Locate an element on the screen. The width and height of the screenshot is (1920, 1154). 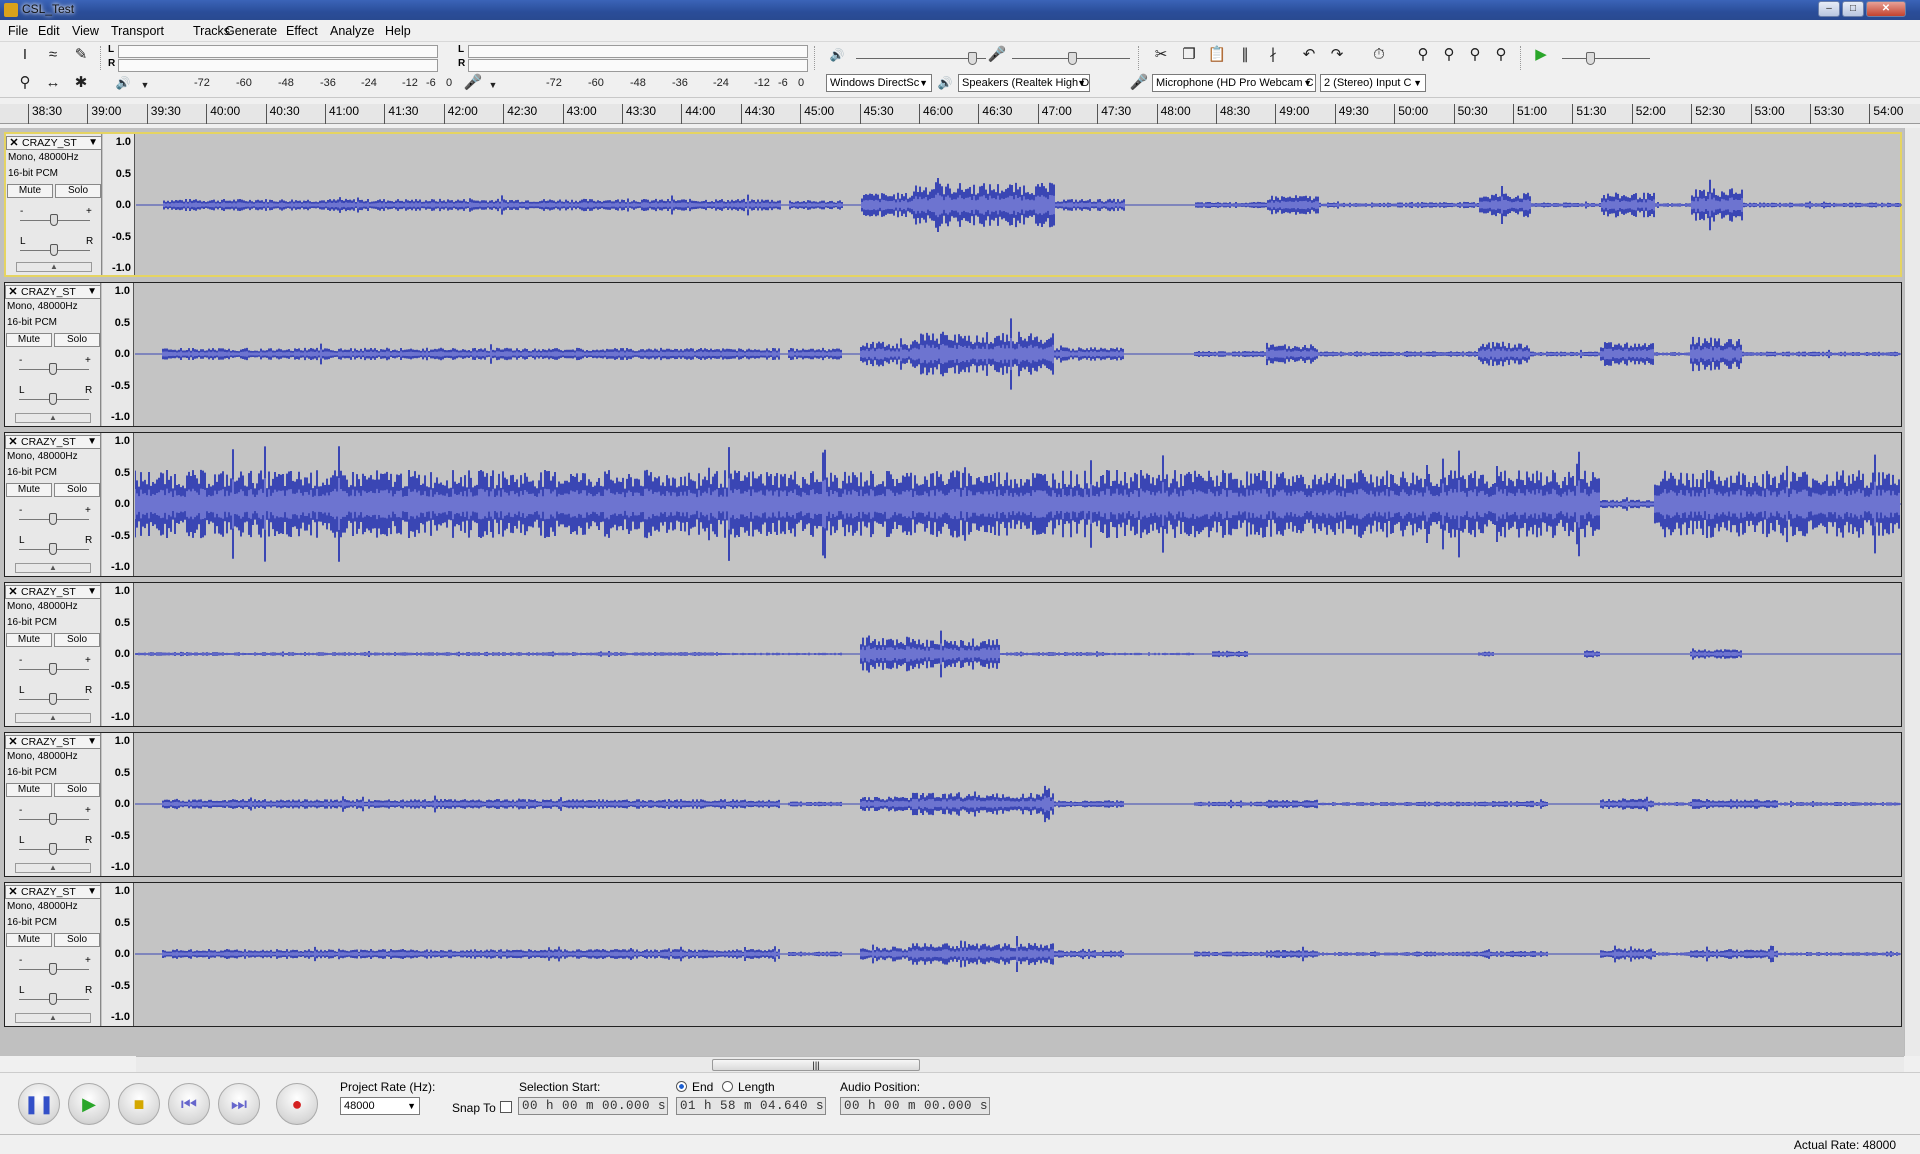
fit-project-icon: ⚲ is located at coordinates (1501, 55).